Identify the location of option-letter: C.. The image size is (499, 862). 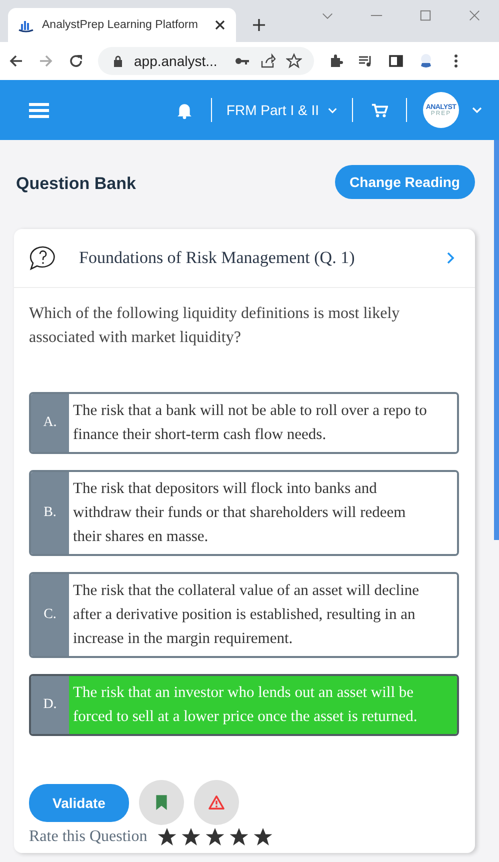
(50, 615).